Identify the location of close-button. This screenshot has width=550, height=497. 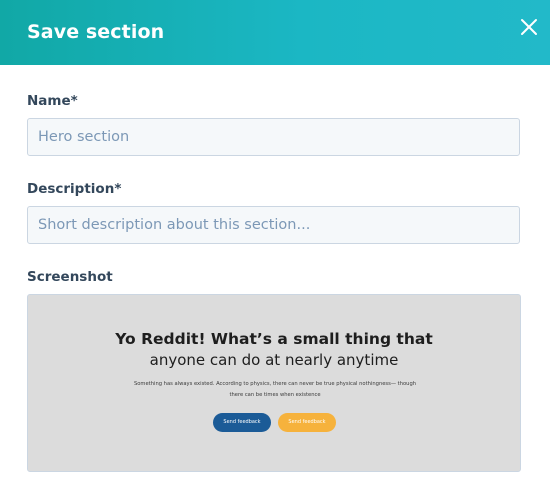
(529, 27).